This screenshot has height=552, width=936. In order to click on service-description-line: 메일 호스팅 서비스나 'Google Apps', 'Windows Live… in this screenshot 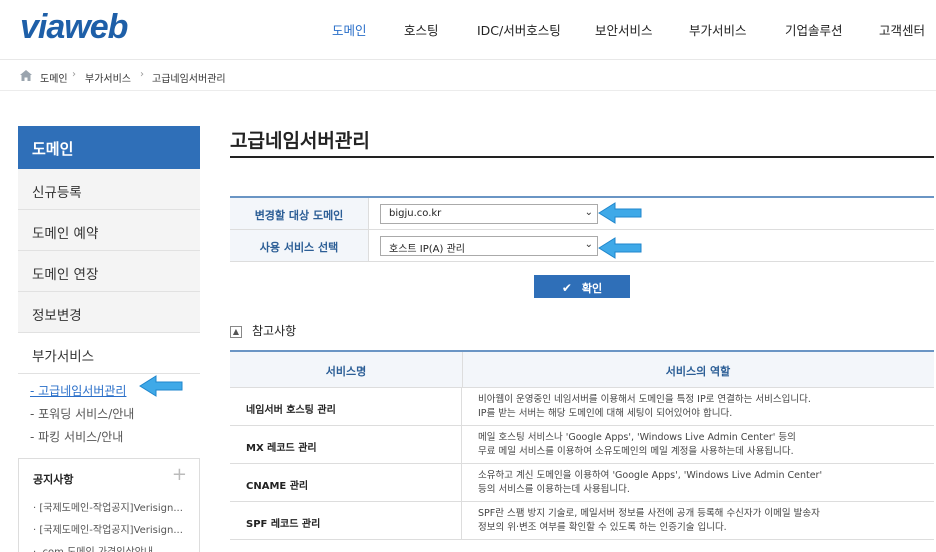, I will do `click(637, 437)`.